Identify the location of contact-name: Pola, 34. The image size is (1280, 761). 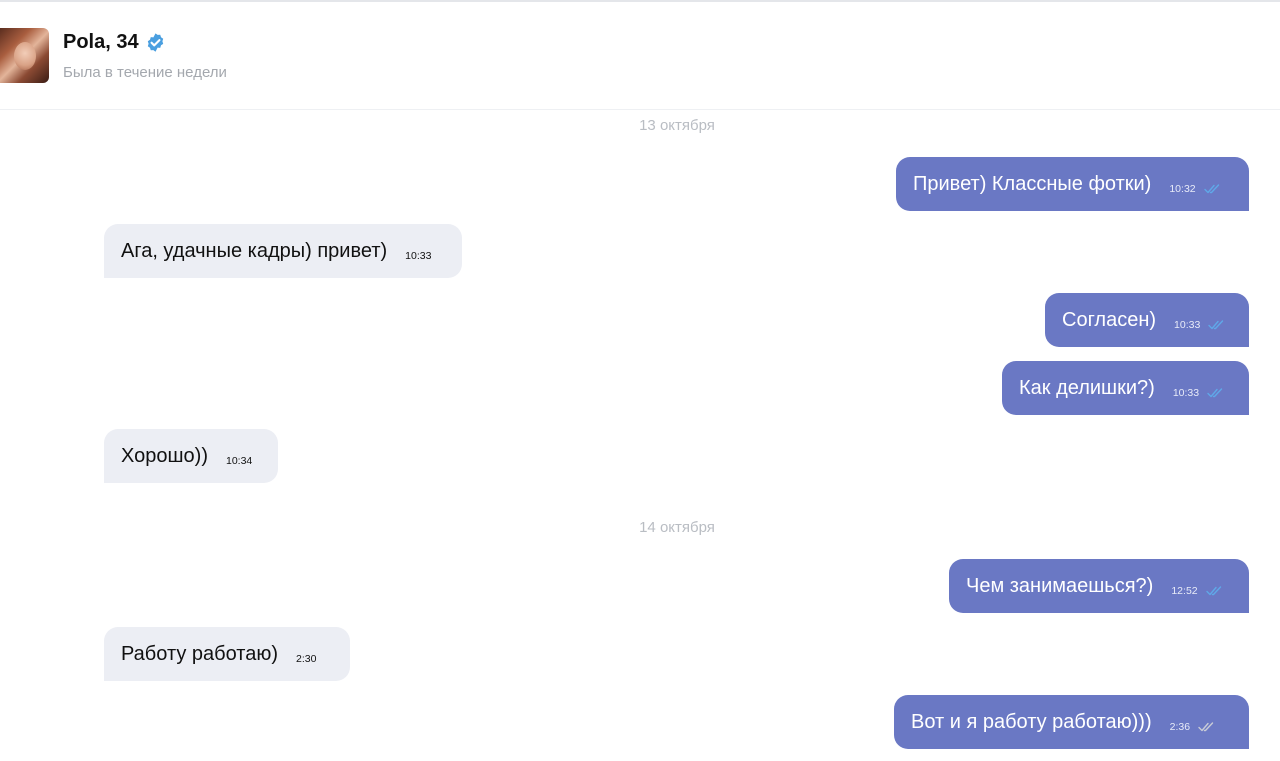
(101, 42).